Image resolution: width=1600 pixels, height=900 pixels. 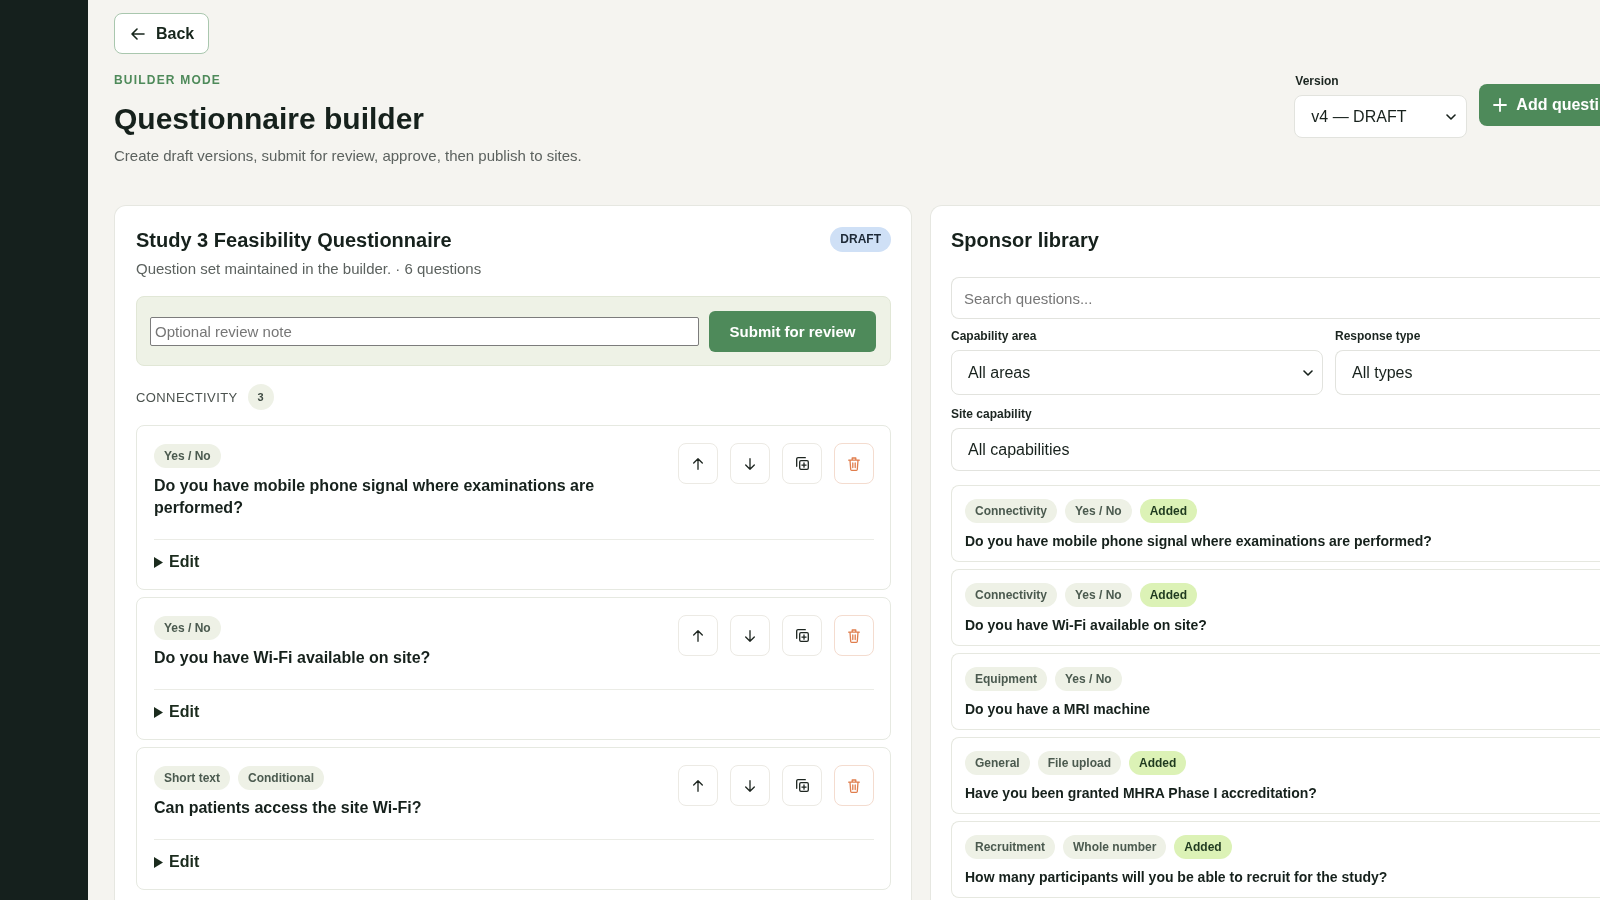 What do you see at coordinates (348, 156) in the screenshot?
I see `page-subtitle: Create draft versions, submit for review, approve, then publish to sites.` at bounding box center [348, 156].